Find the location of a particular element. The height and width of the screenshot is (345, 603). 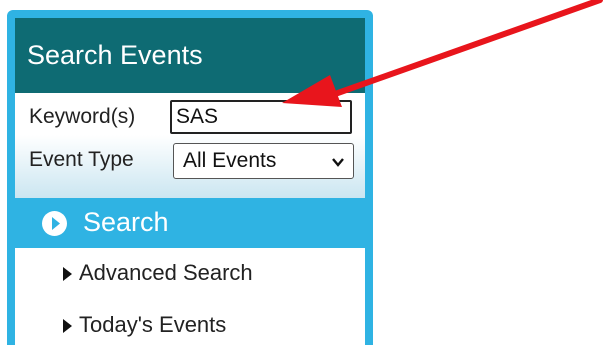

event-type-label: Event Type is located at coordinates (81, 159).